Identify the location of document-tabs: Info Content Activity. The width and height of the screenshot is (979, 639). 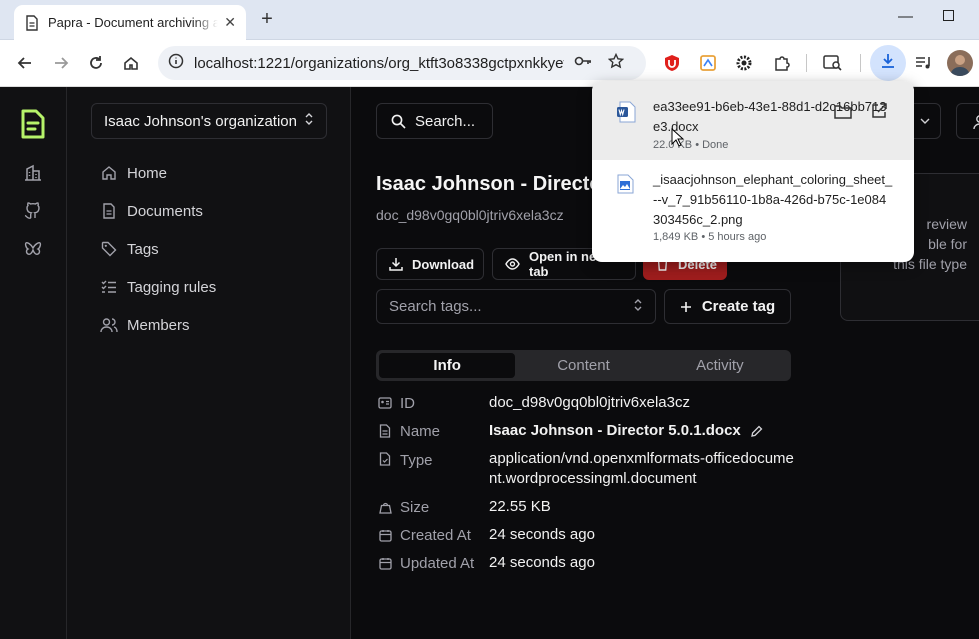
(583, 365).